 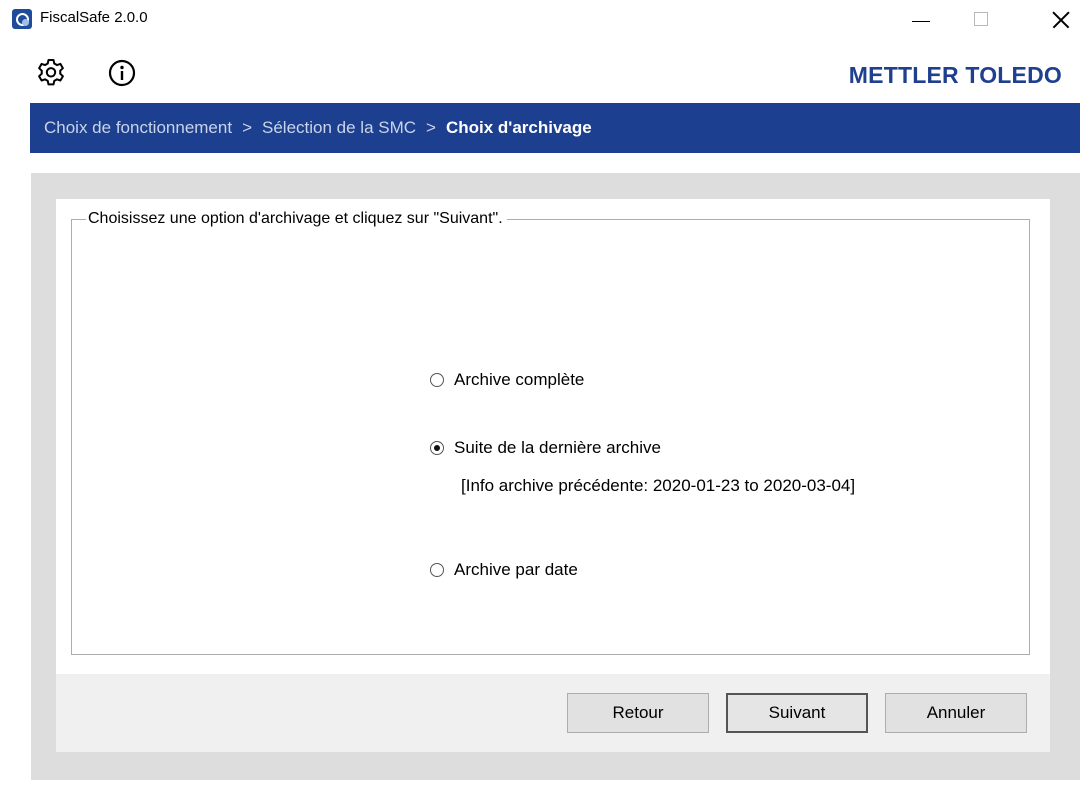 What do you see at coordinates (138, 127) in the screenshot?
I see `breadcrumb-item-mode: Choix de fonctionnement` at bounding box center [138, 127].